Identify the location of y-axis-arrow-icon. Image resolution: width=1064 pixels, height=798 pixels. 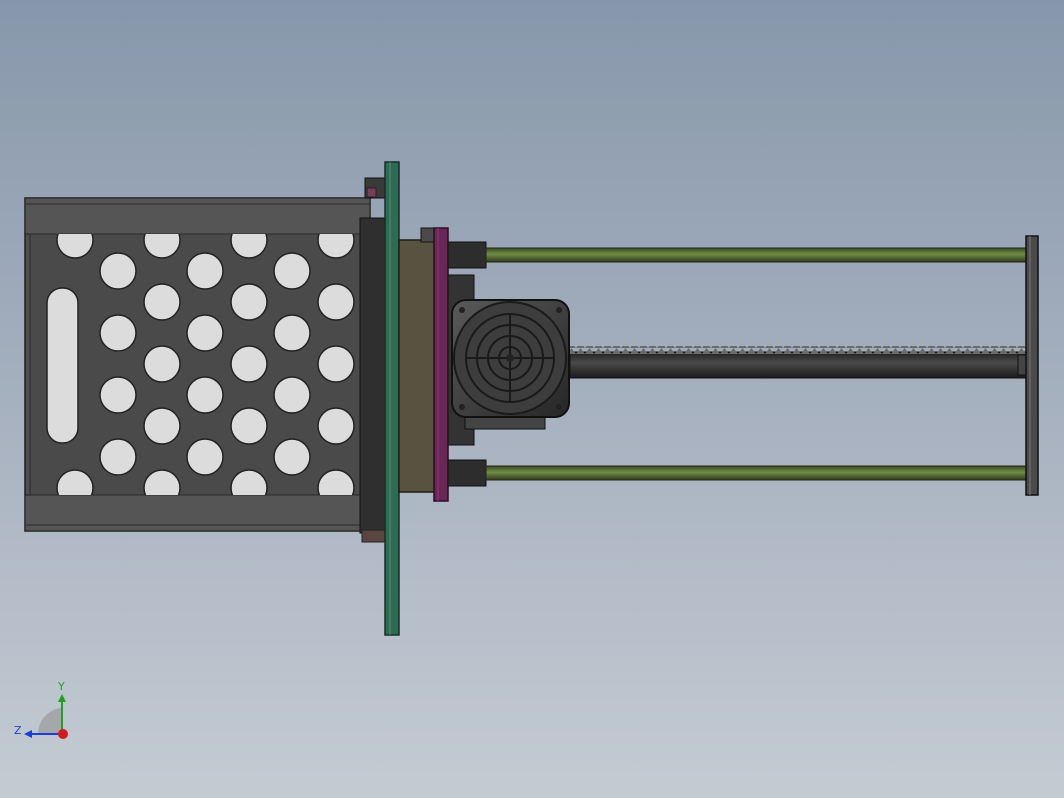
(62, 698).